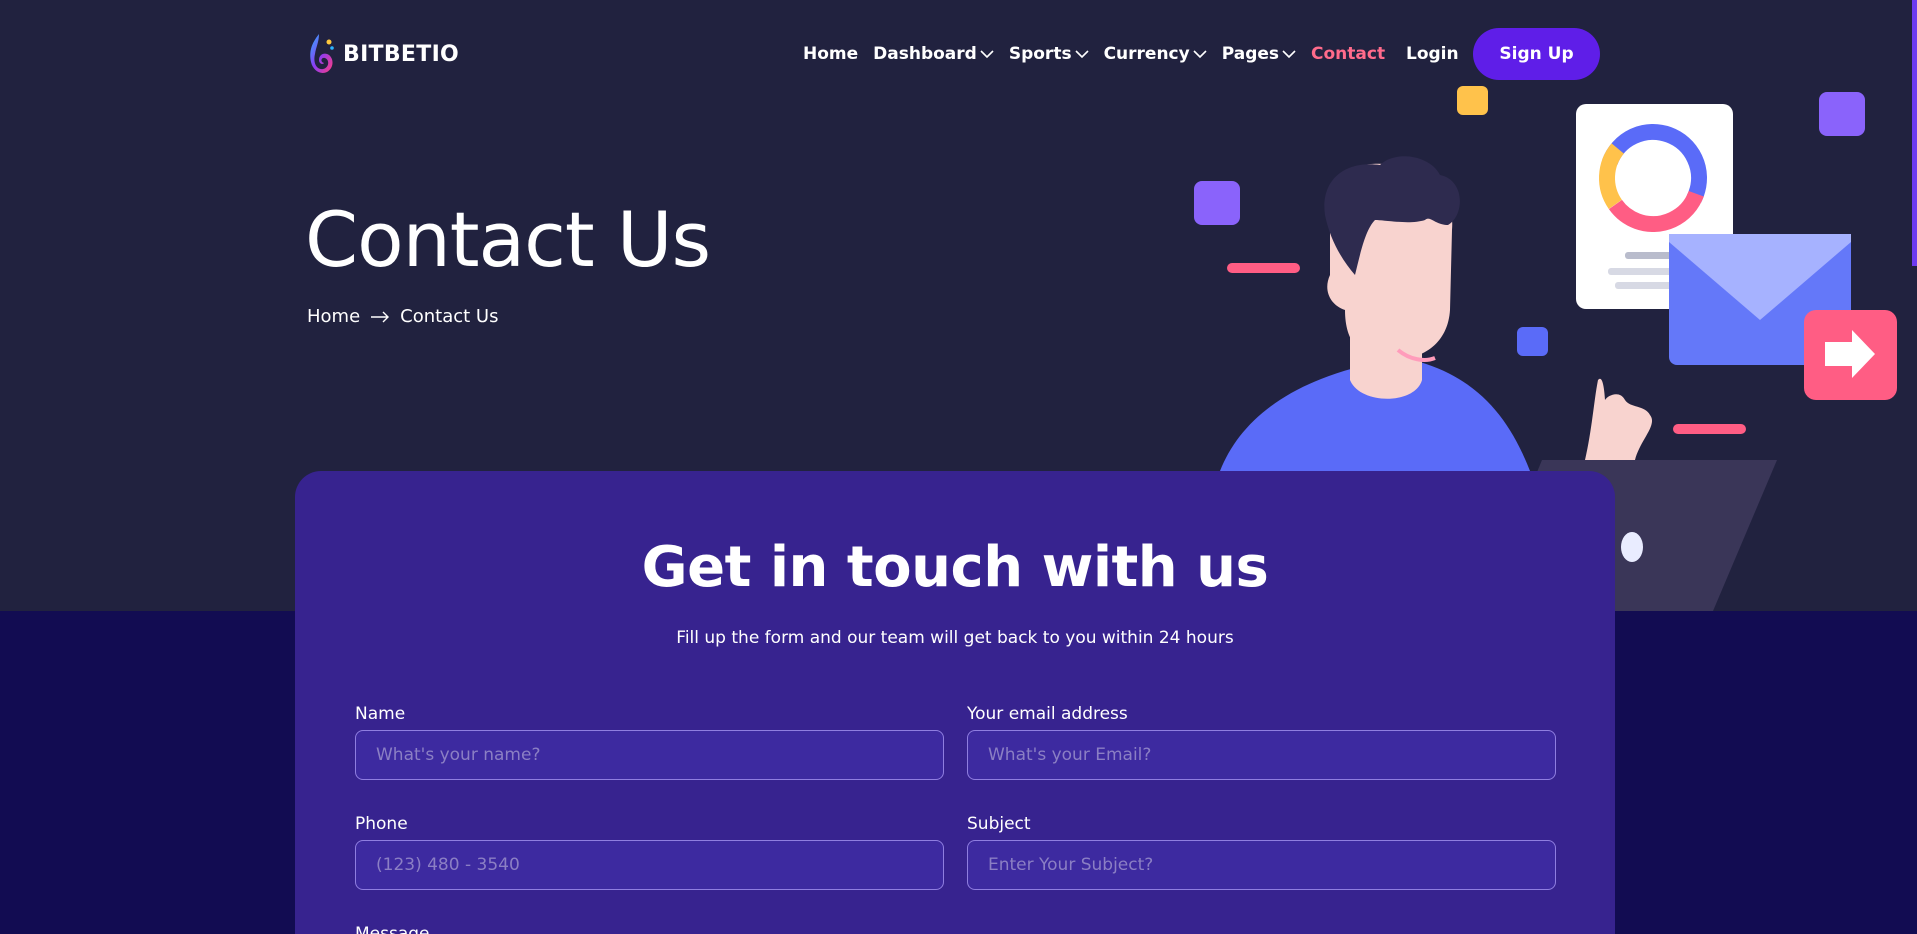  I want to click on breadcrumb-current: Contact Us, so click(449, 316).